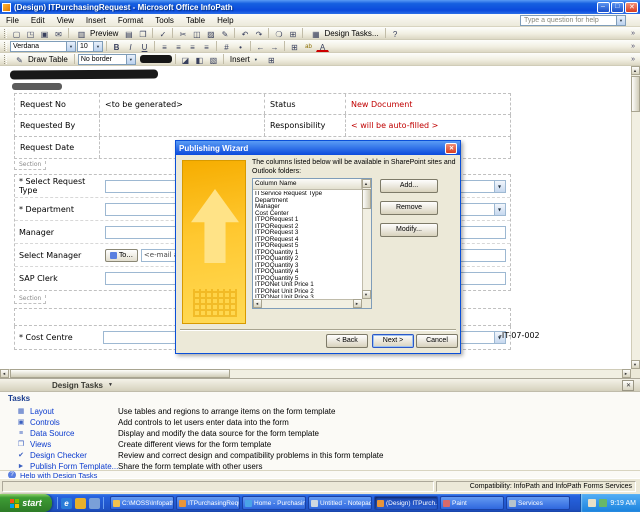 Image resolution: width=640 pixels, height=512 pixels. What do you see at coordinates (74, 422) in the screenshot?
I see `task-link: Controls` at bounding box center [74, 422].